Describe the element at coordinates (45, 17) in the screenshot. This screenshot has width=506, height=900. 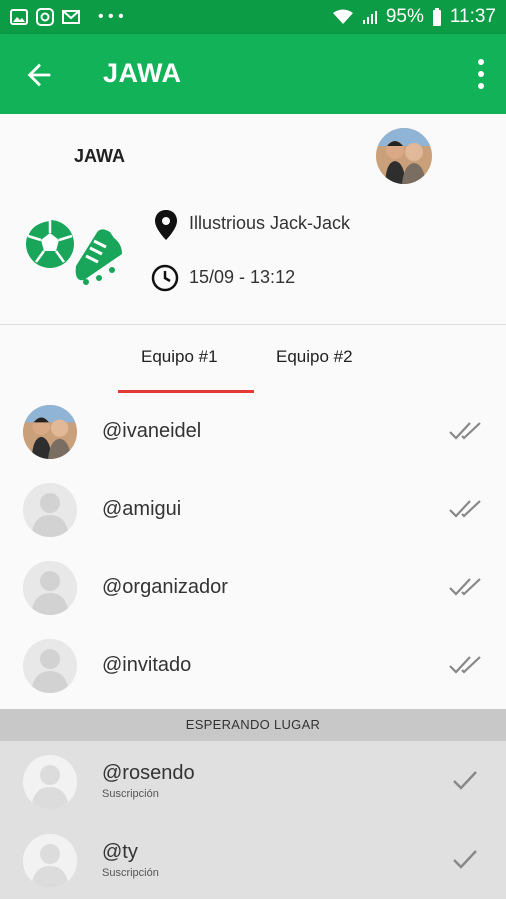
I see `instagram-icon` at that location.